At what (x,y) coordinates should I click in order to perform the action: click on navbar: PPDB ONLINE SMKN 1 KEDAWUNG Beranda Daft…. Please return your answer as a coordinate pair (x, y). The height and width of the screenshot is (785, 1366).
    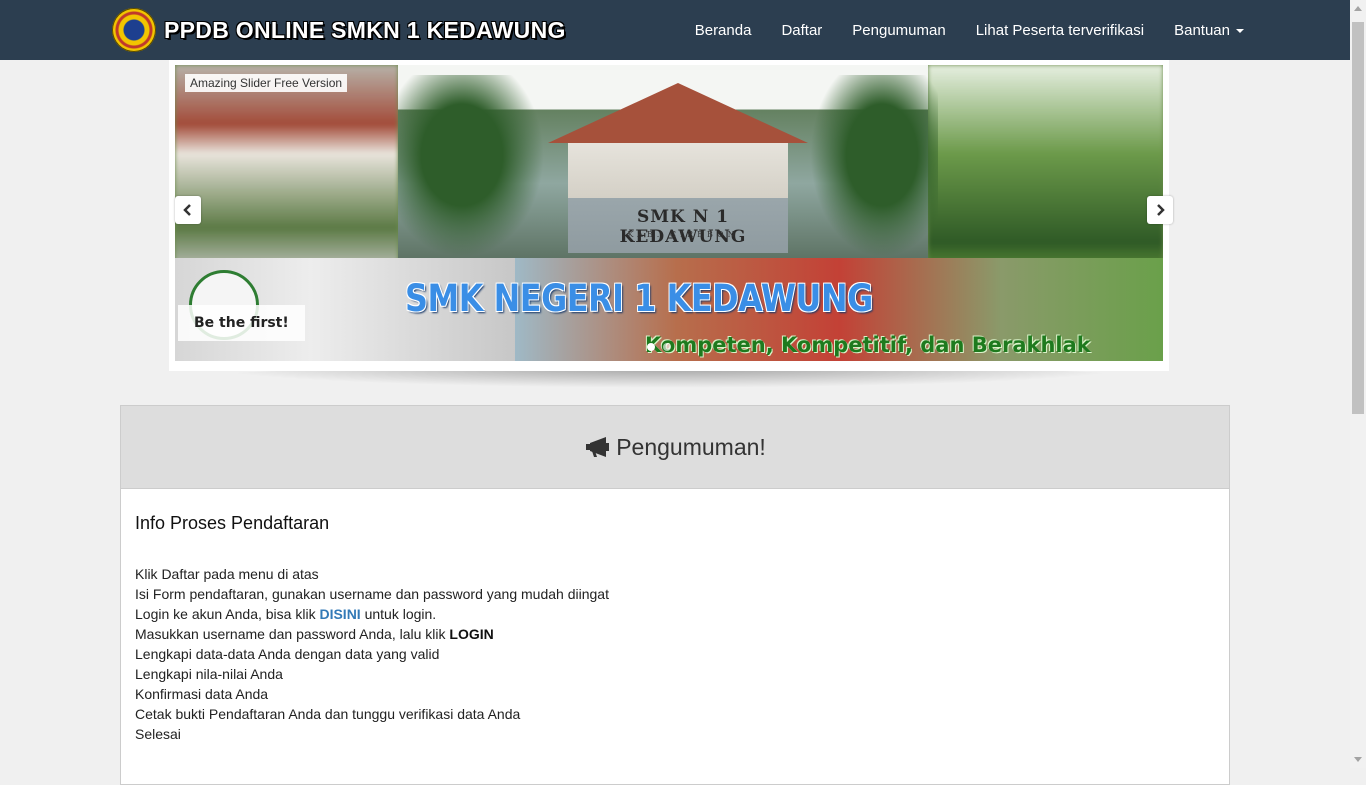
    Looking at the image, I should click on (675, 30).